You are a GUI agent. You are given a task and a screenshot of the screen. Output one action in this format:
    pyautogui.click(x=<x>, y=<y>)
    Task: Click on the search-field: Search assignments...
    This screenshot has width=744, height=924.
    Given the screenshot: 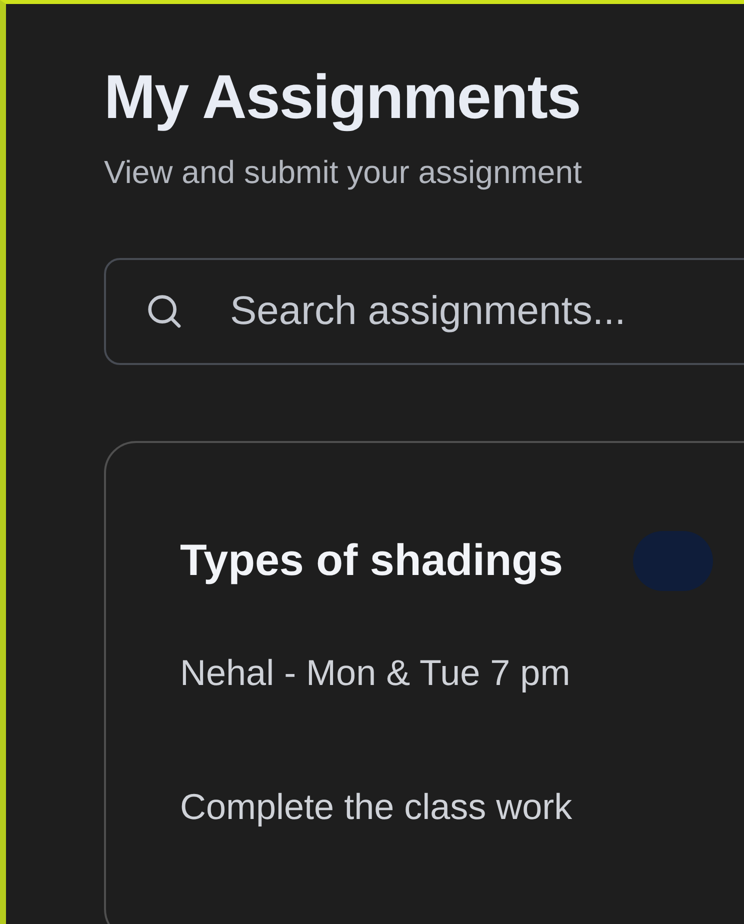 What is the action you would take?
    pyautogui.click(x=424, y=311)
    